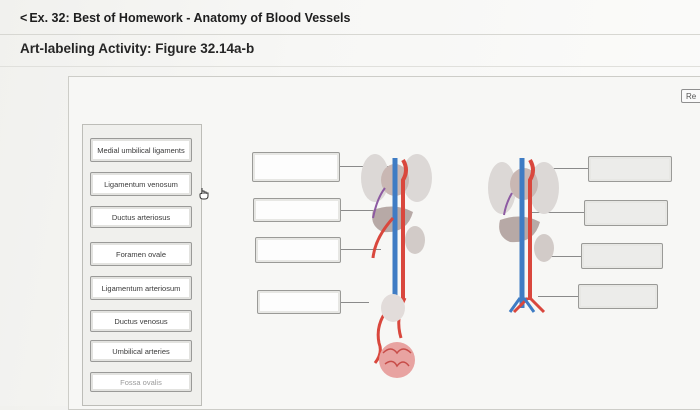  I want to click on chevron-left-icon: <, so click(24, 18).